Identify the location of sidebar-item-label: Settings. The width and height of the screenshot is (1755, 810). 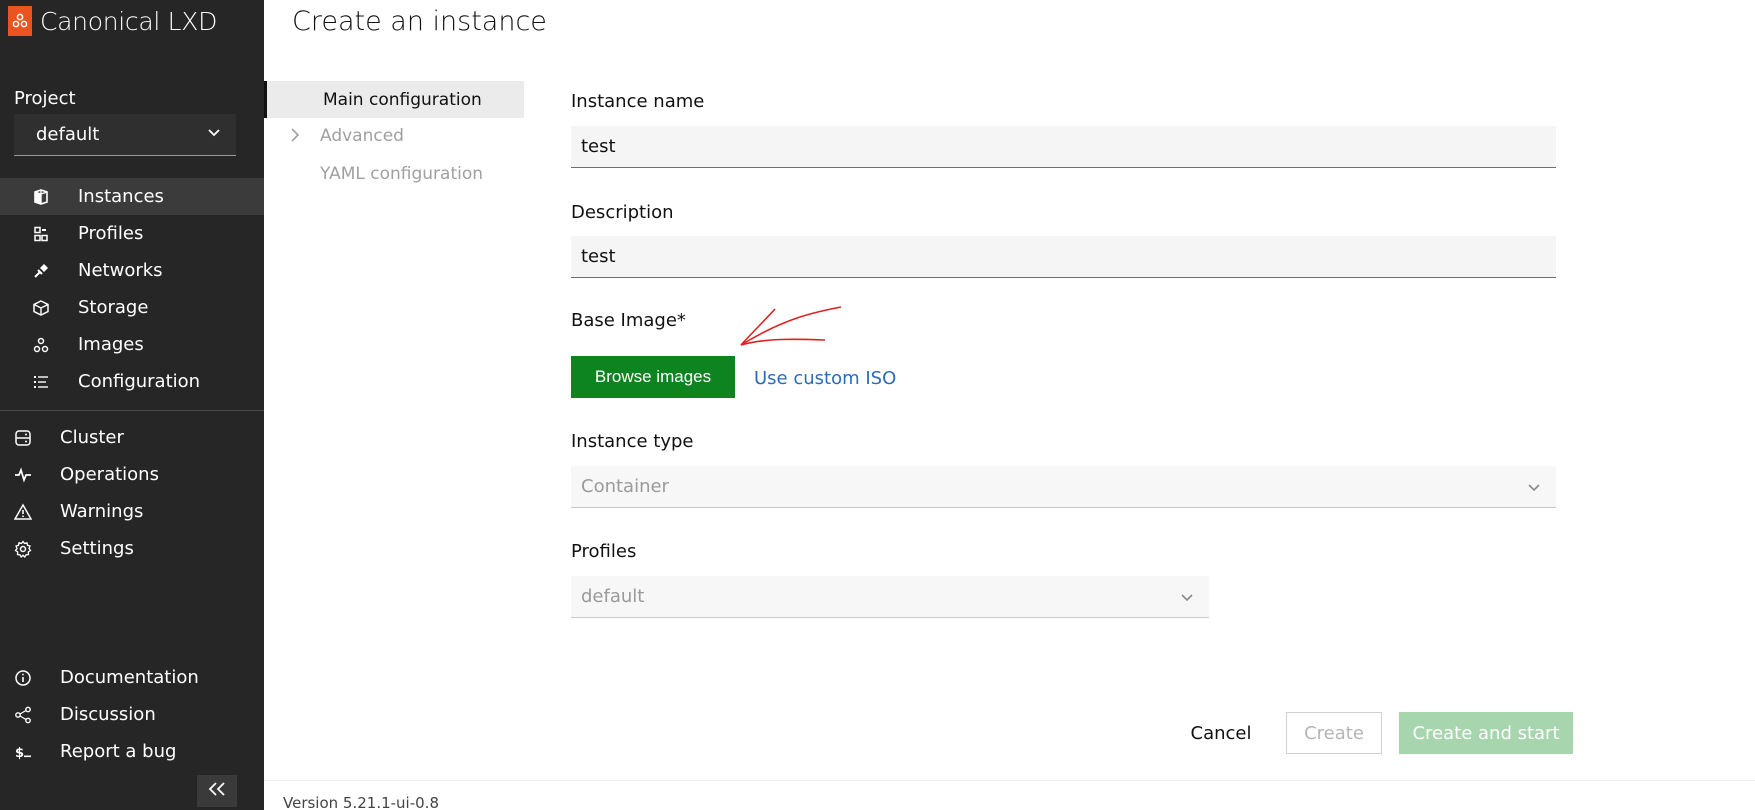
(97, 548).